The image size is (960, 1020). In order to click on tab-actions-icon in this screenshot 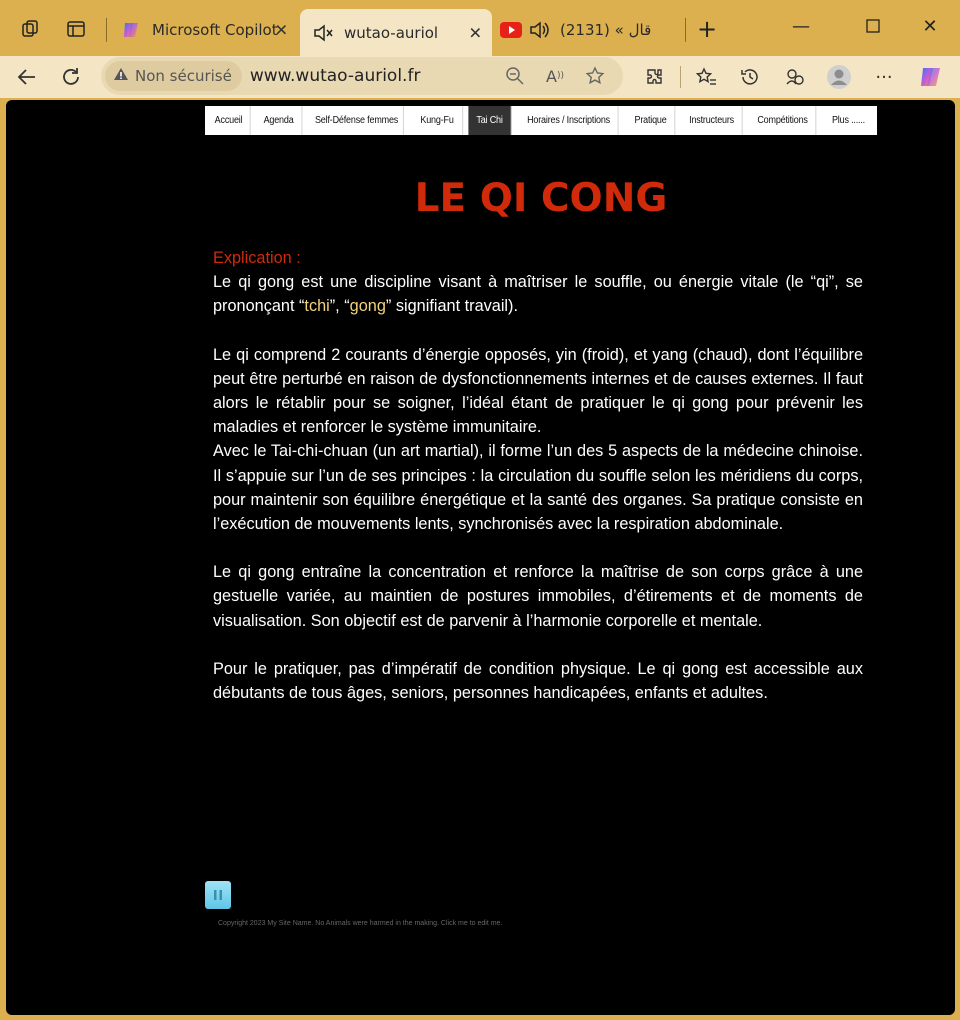, I will do `click(76, 29)`.